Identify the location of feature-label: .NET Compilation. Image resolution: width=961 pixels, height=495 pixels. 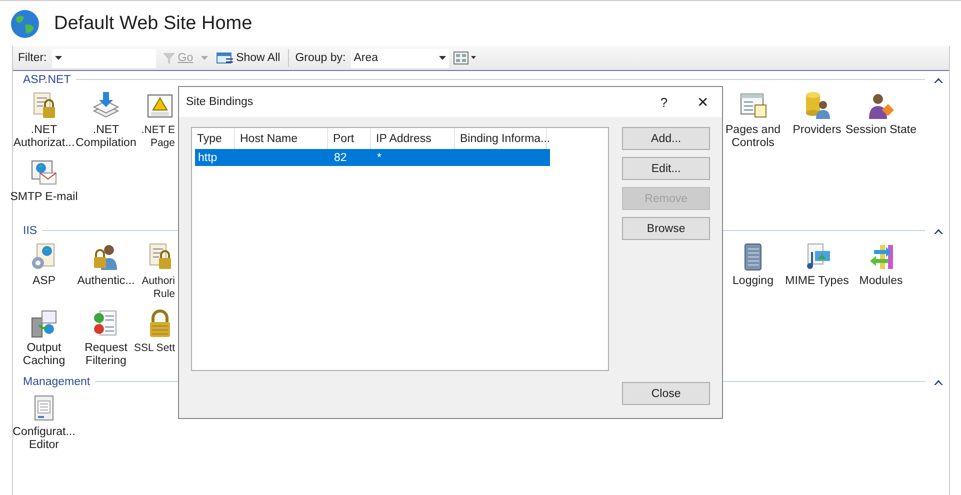
(106, 137).